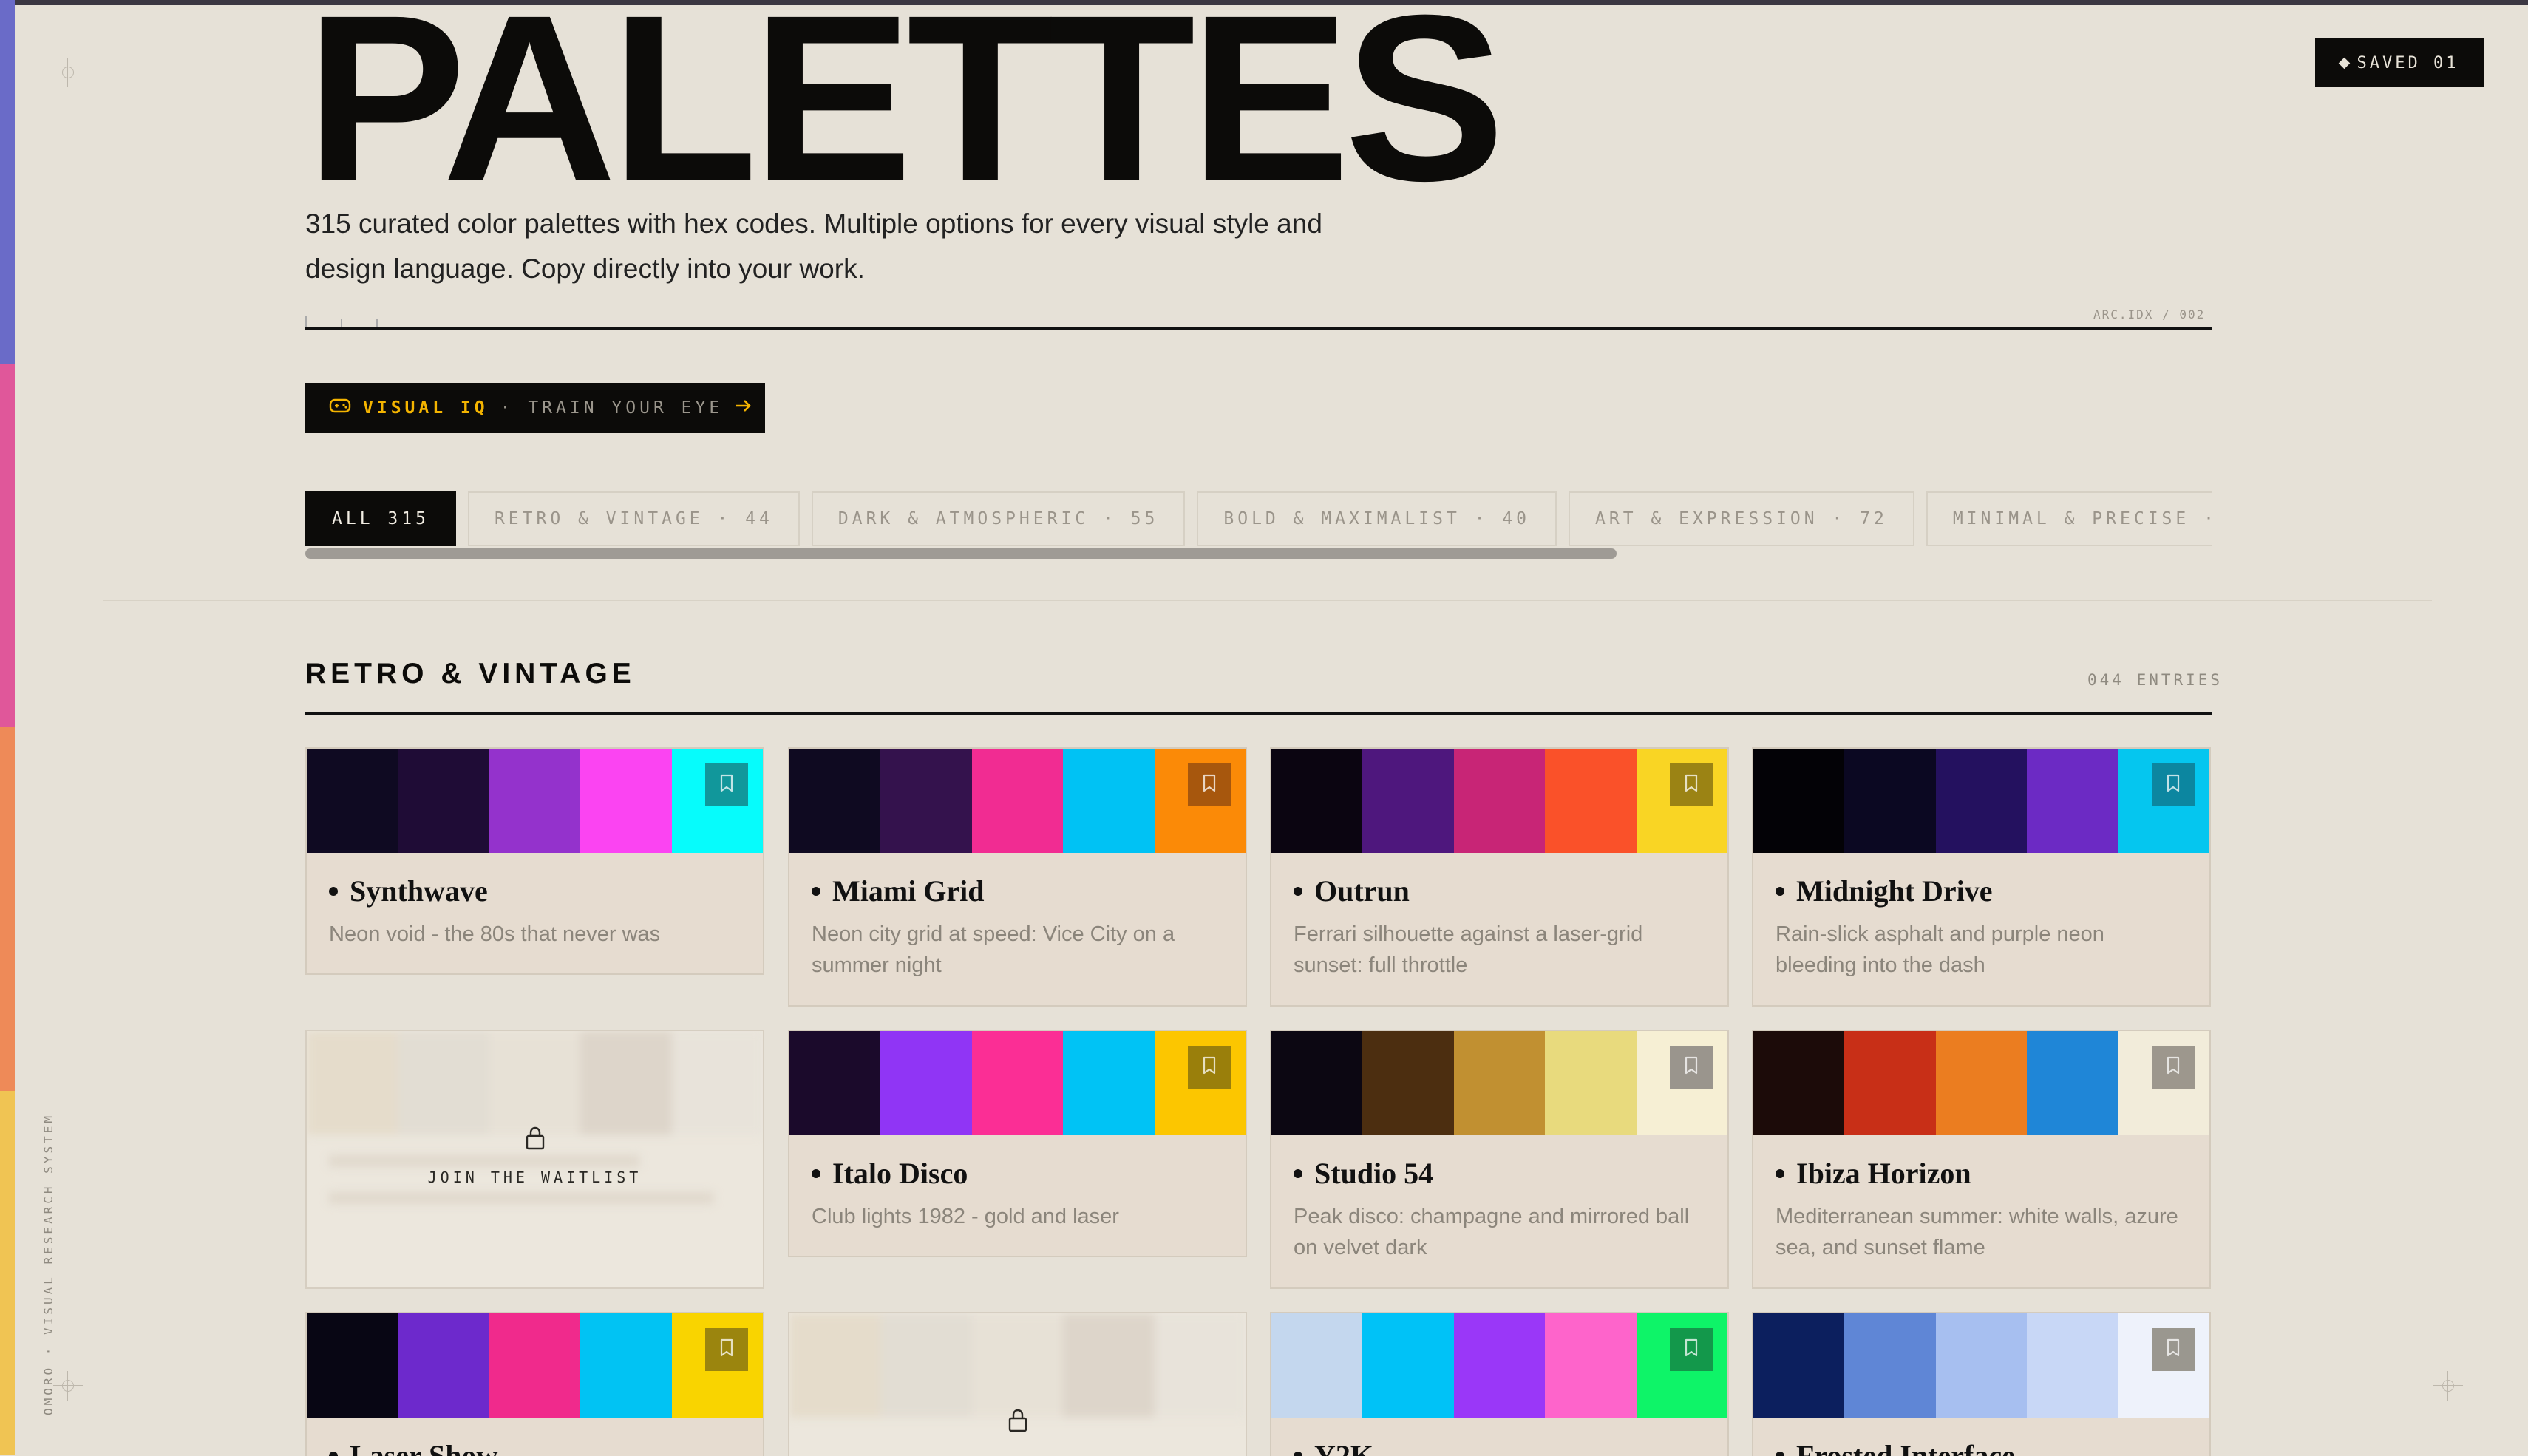  Describe the element at coordinates (1742, 518) in the screenshot. I see `filter-chip: ART & EXPRESSION · 72` at that location.